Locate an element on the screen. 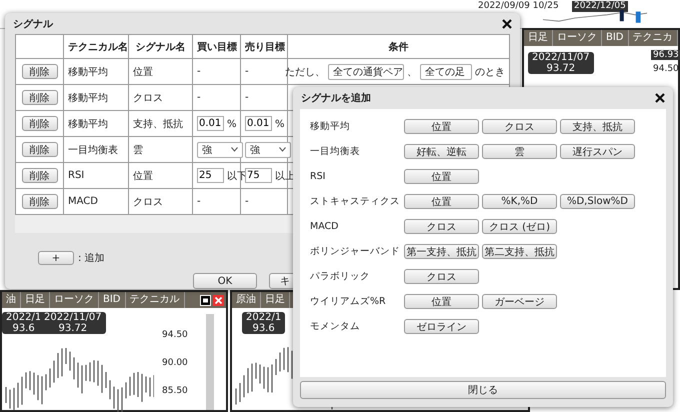 The width and height of the screenshot is (680, 412). signal-option-button: 好転、逆転 is located at coordinates (441, 151).